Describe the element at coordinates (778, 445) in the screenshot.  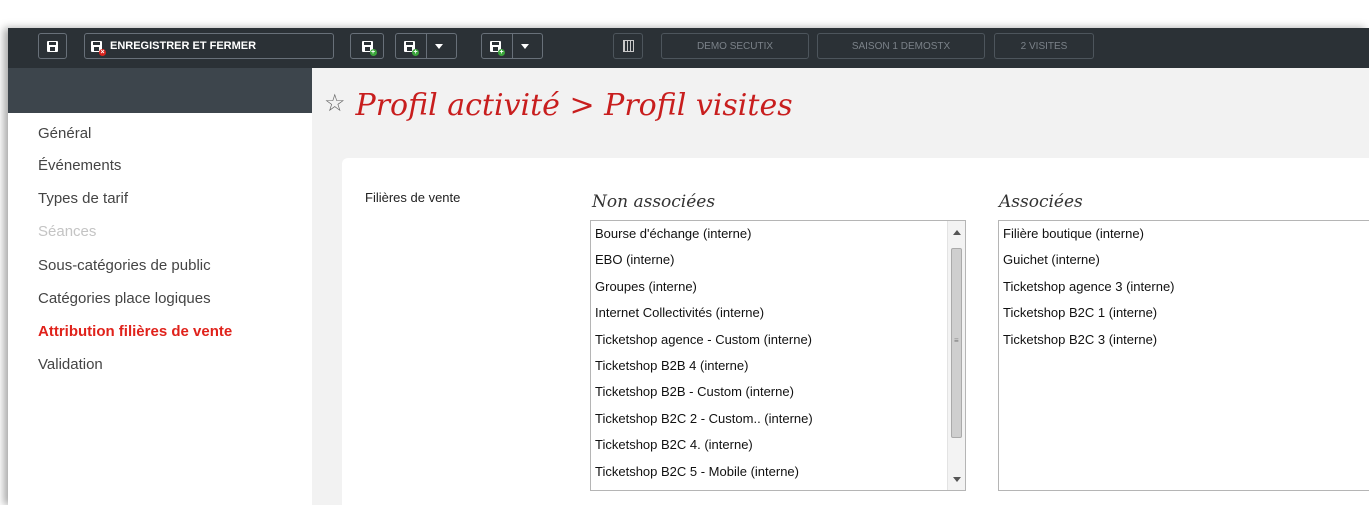
I see `list-item: Ticketshop B2C 4. (interne)` at that location.